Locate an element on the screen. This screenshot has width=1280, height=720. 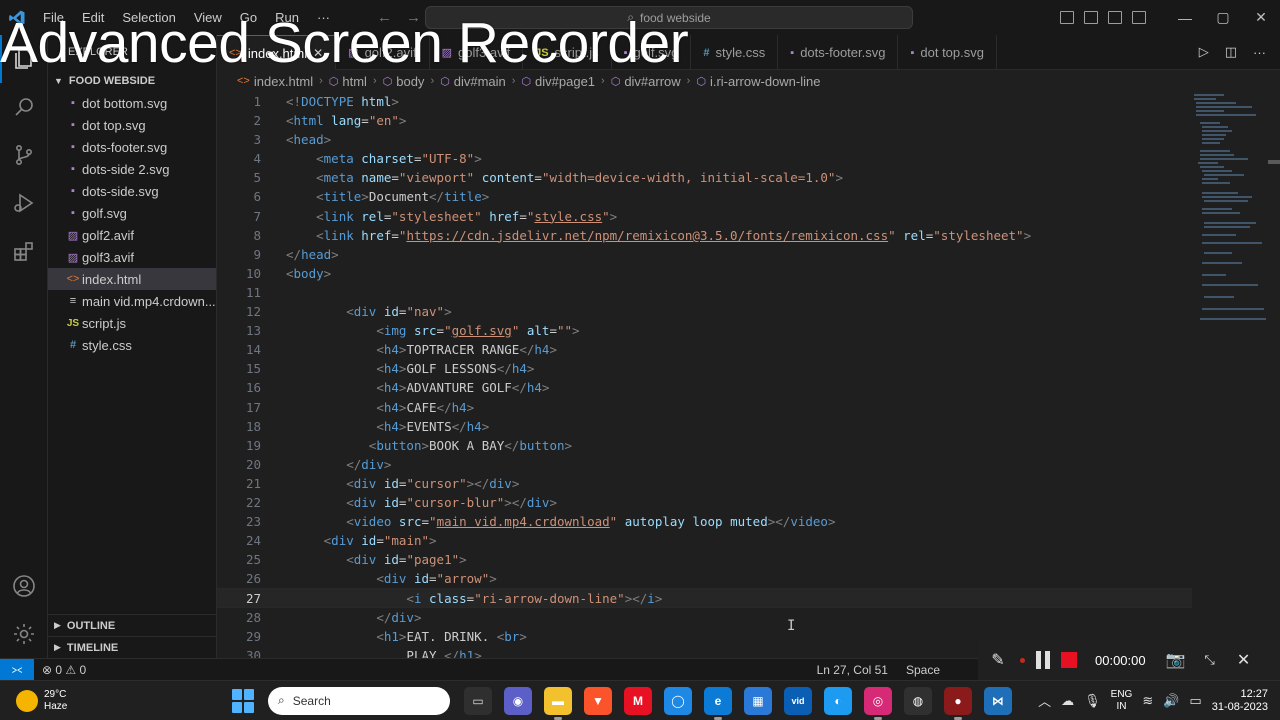
stop-button is located at coordinates (1069, 660).